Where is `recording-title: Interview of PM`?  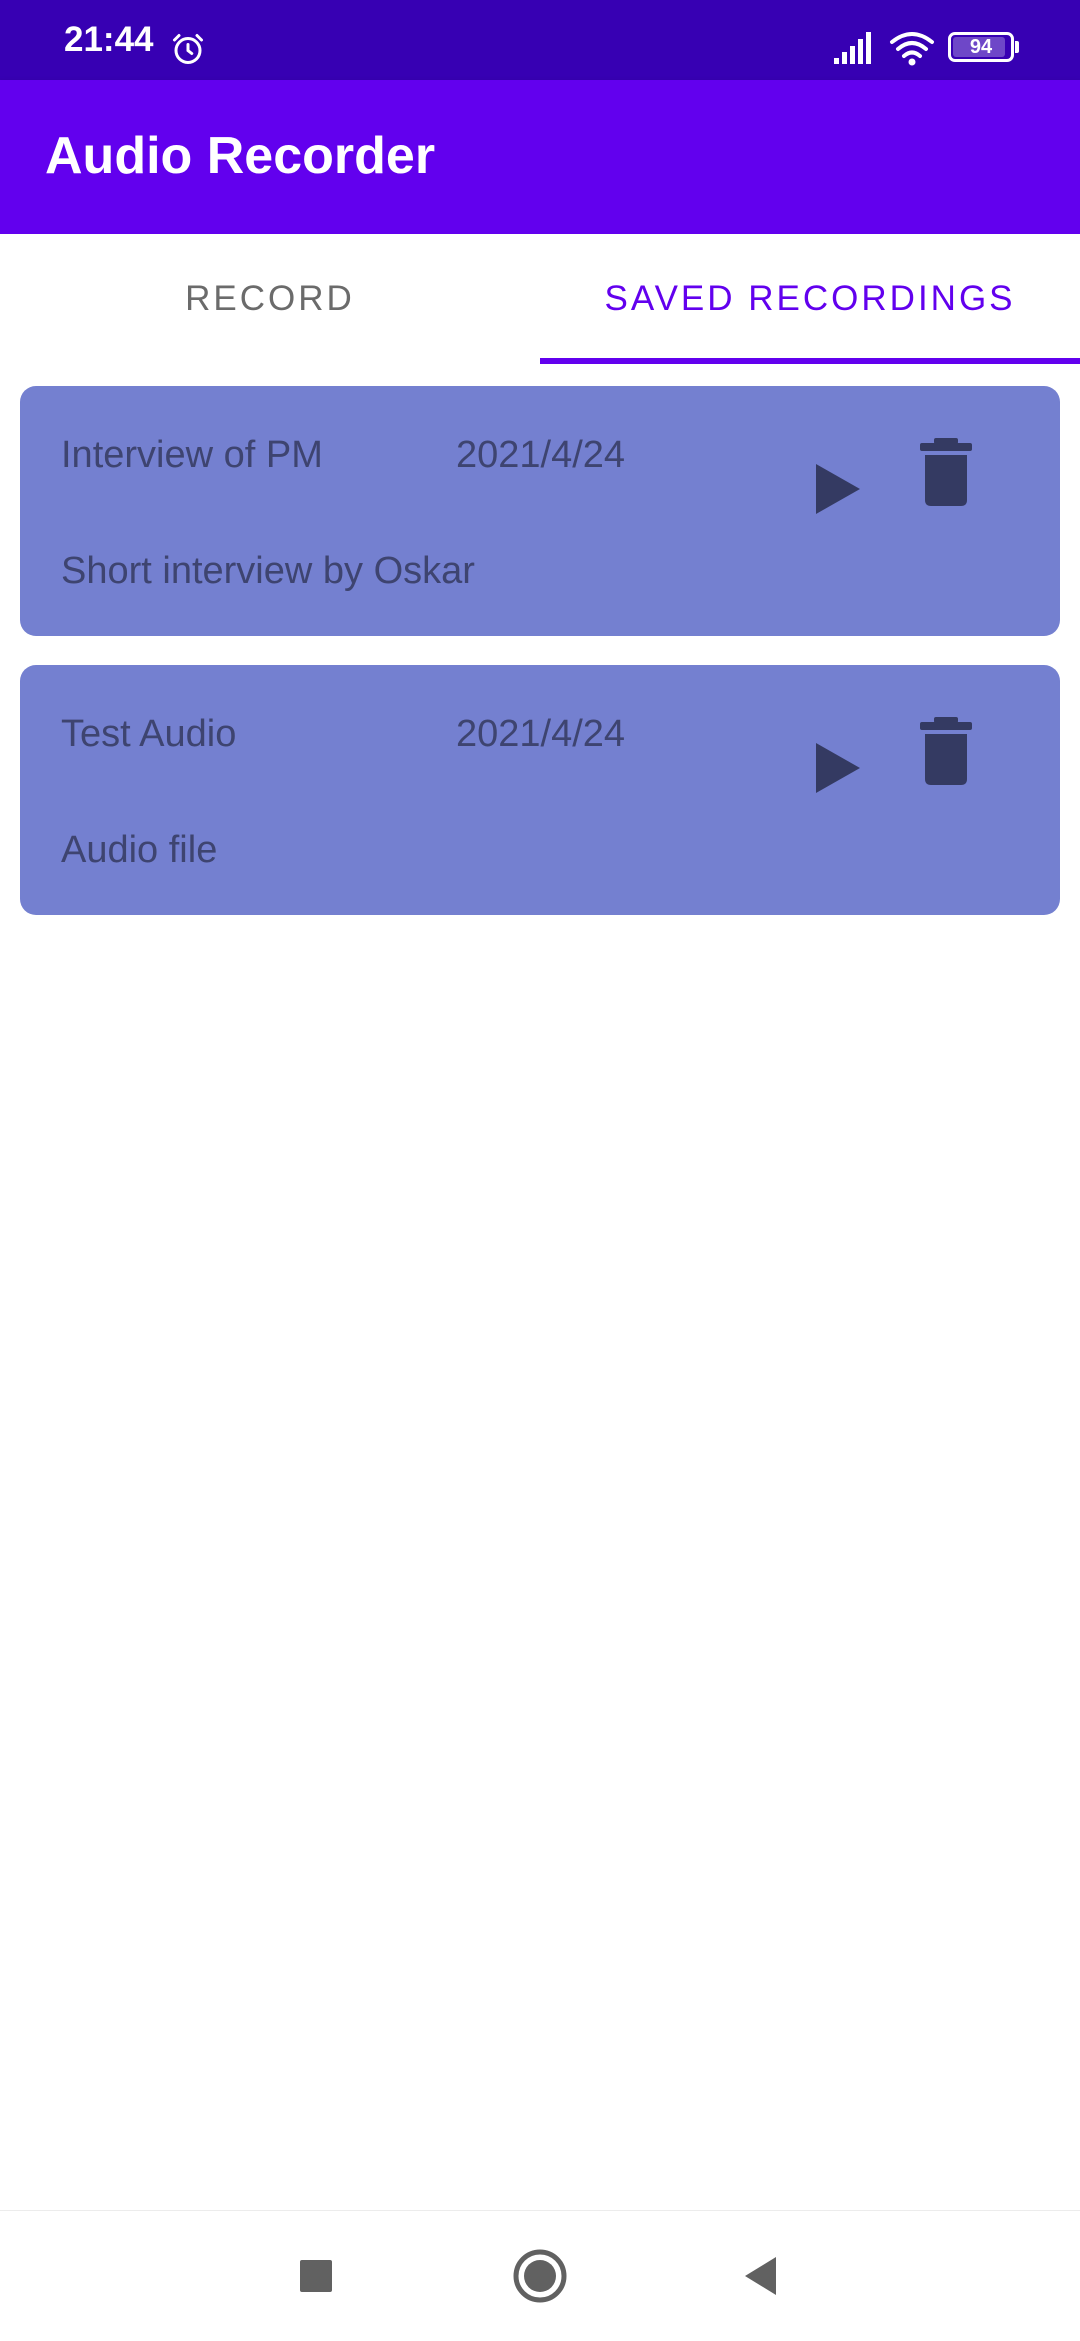 recording-title: Interview of PM is located at coordinates (192, 455).